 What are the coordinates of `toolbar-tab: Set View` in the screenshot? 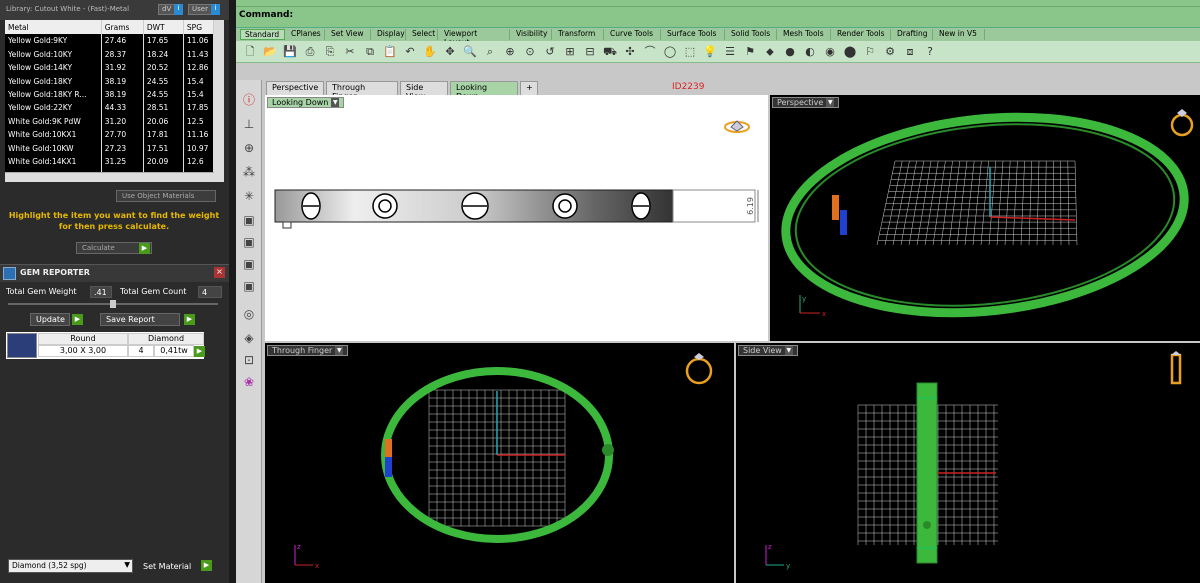 It's located at (349, 34).